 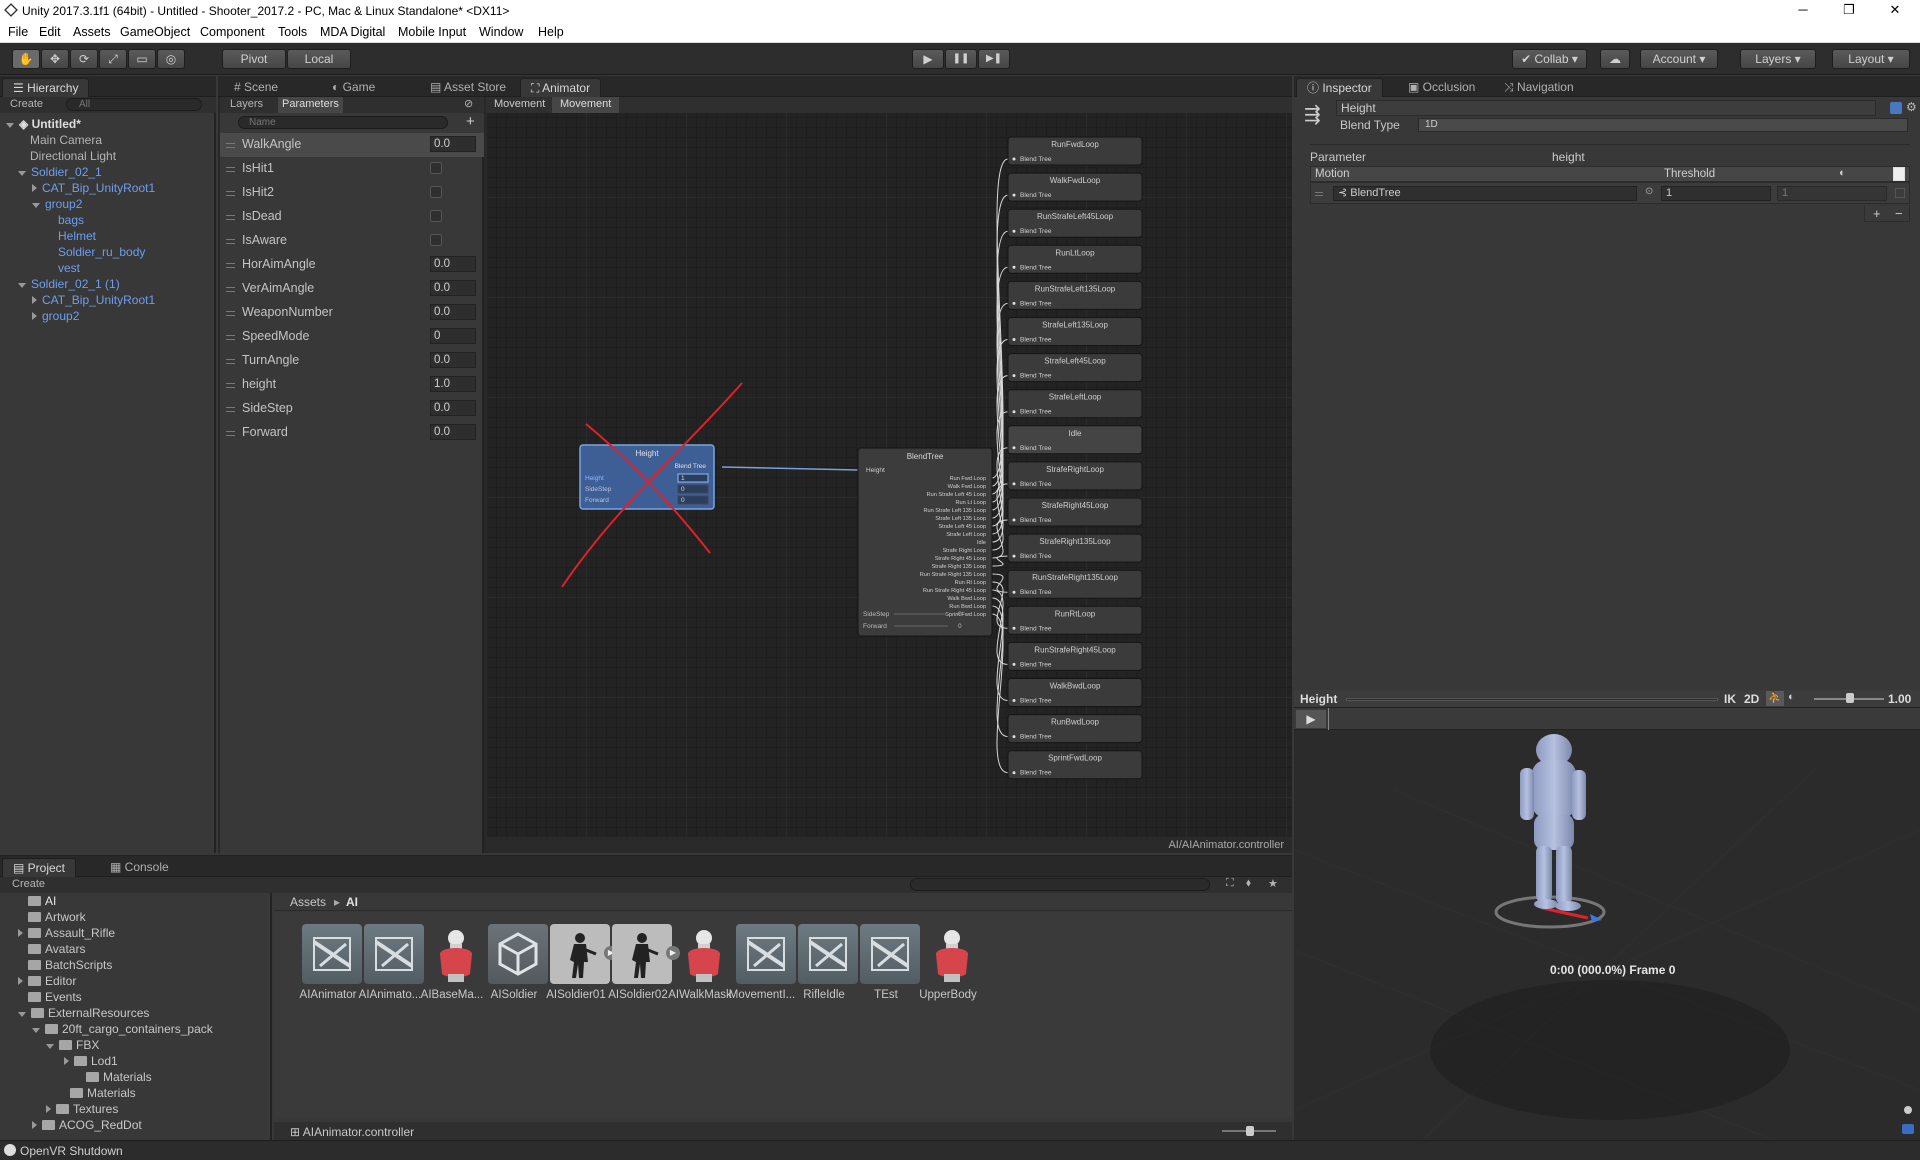 I want to click on parameter-row: VerAimAngle 0.0, so click(x=352, y=289).